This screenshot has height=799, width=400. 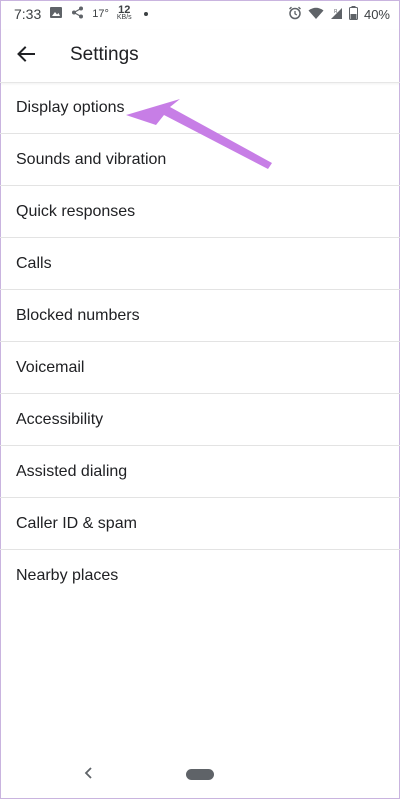 What do you see at coordinates (200, 56) in the screenshot?
I see `app-bar: Settings` at bounding box center [200, 56].